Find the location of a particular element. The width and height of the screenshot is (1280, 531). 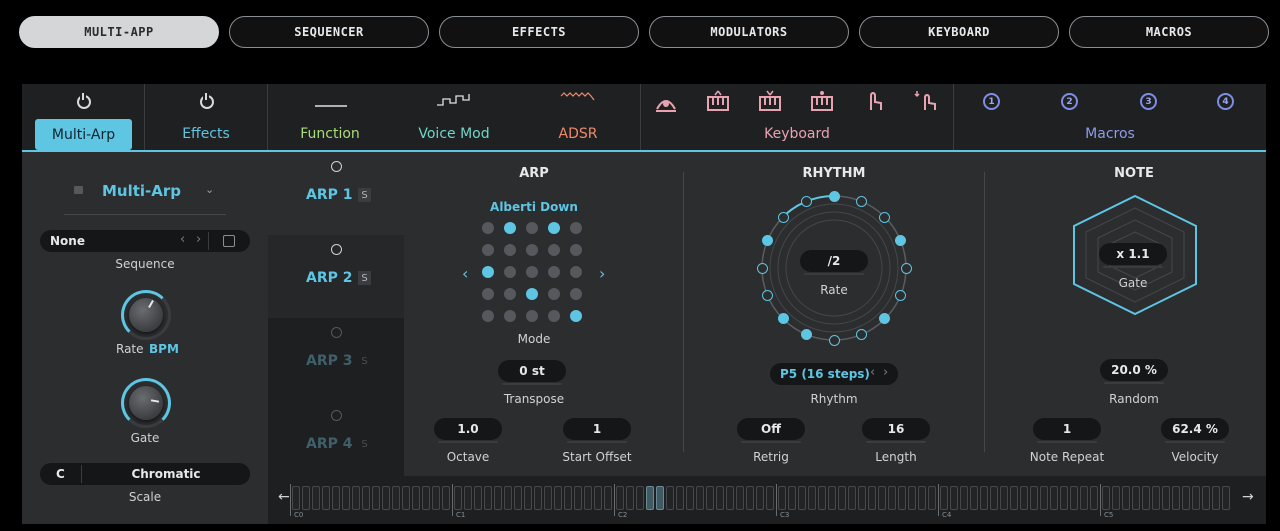

preset-name: Multi-Arp is located at coordinates (141, 191).